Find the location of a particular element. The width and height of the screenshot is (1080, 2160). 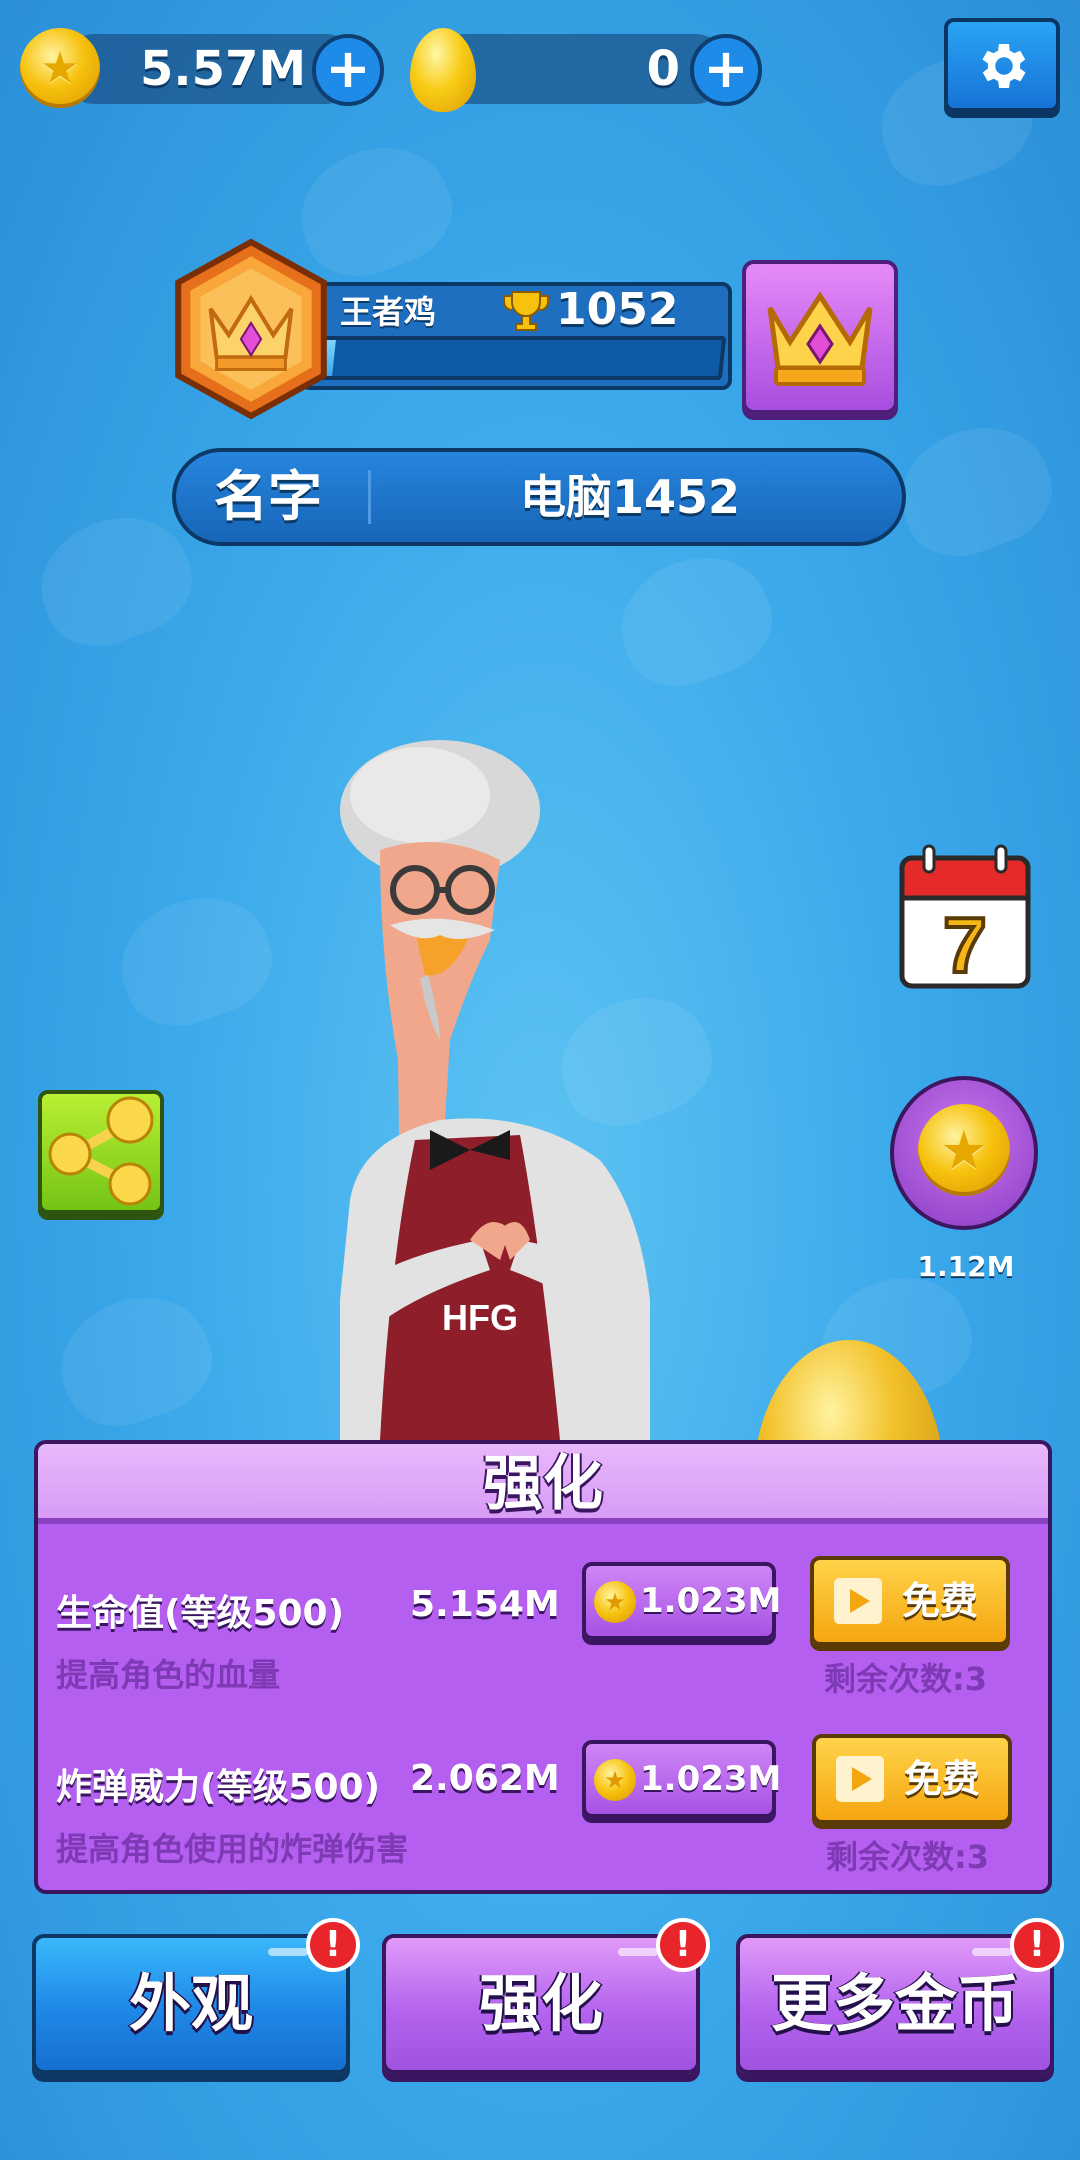

tab-upgrade: 强化 ! is located at coordinates (546, 1996).